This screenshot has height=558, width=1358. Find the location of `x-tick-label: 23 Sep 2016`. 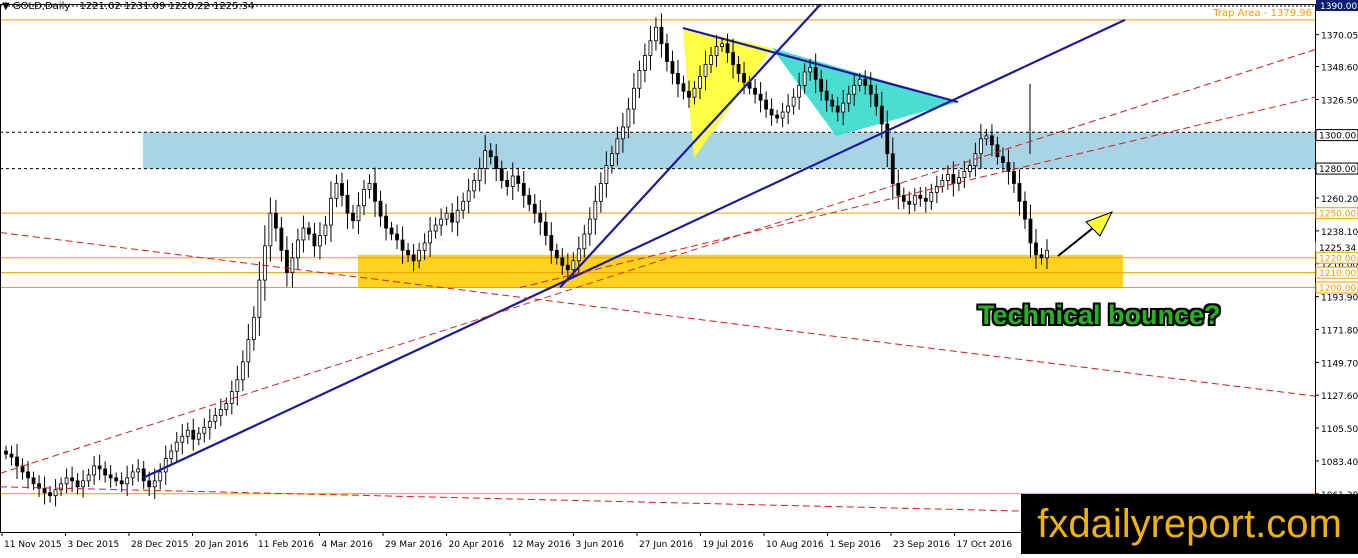

x-tick-label: 23 Sep 2016 is located at coordinates (921, 545).